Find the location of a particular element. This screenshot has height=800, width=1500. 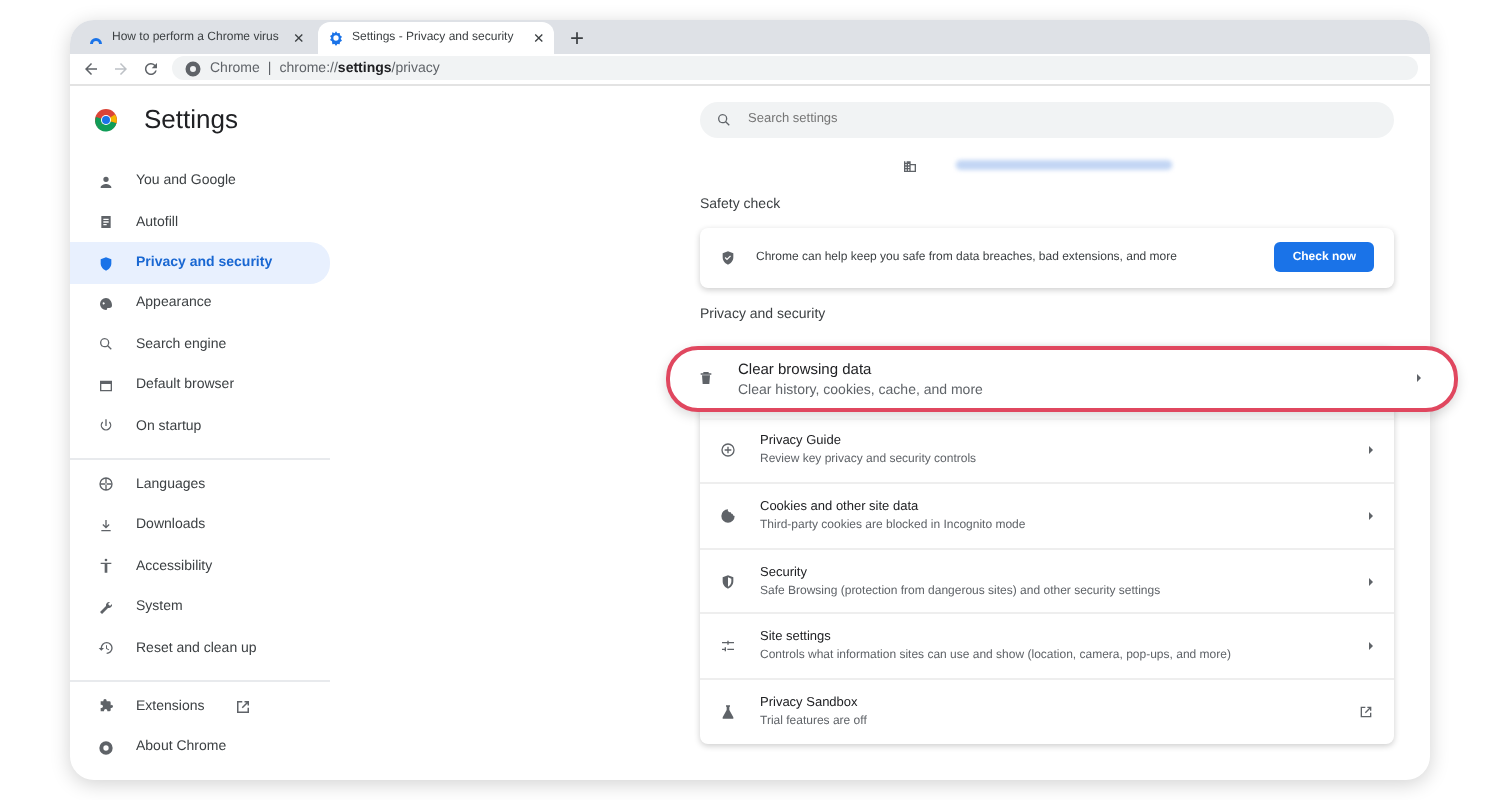

clock-icon is located at coordinates (106, 648).